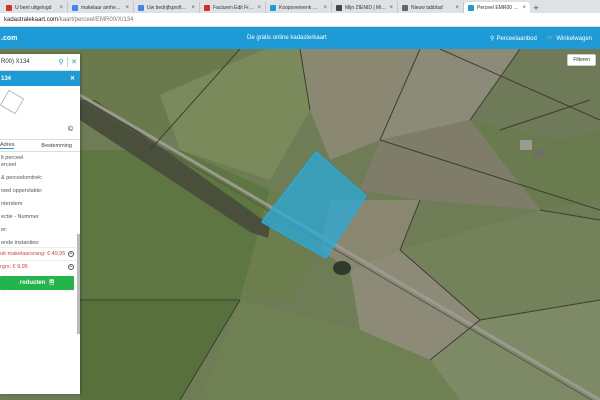 The width and height of the screenshot is (600, 400). I want to click on offer-link-label: Perceelaanbod, so click(516, 38).